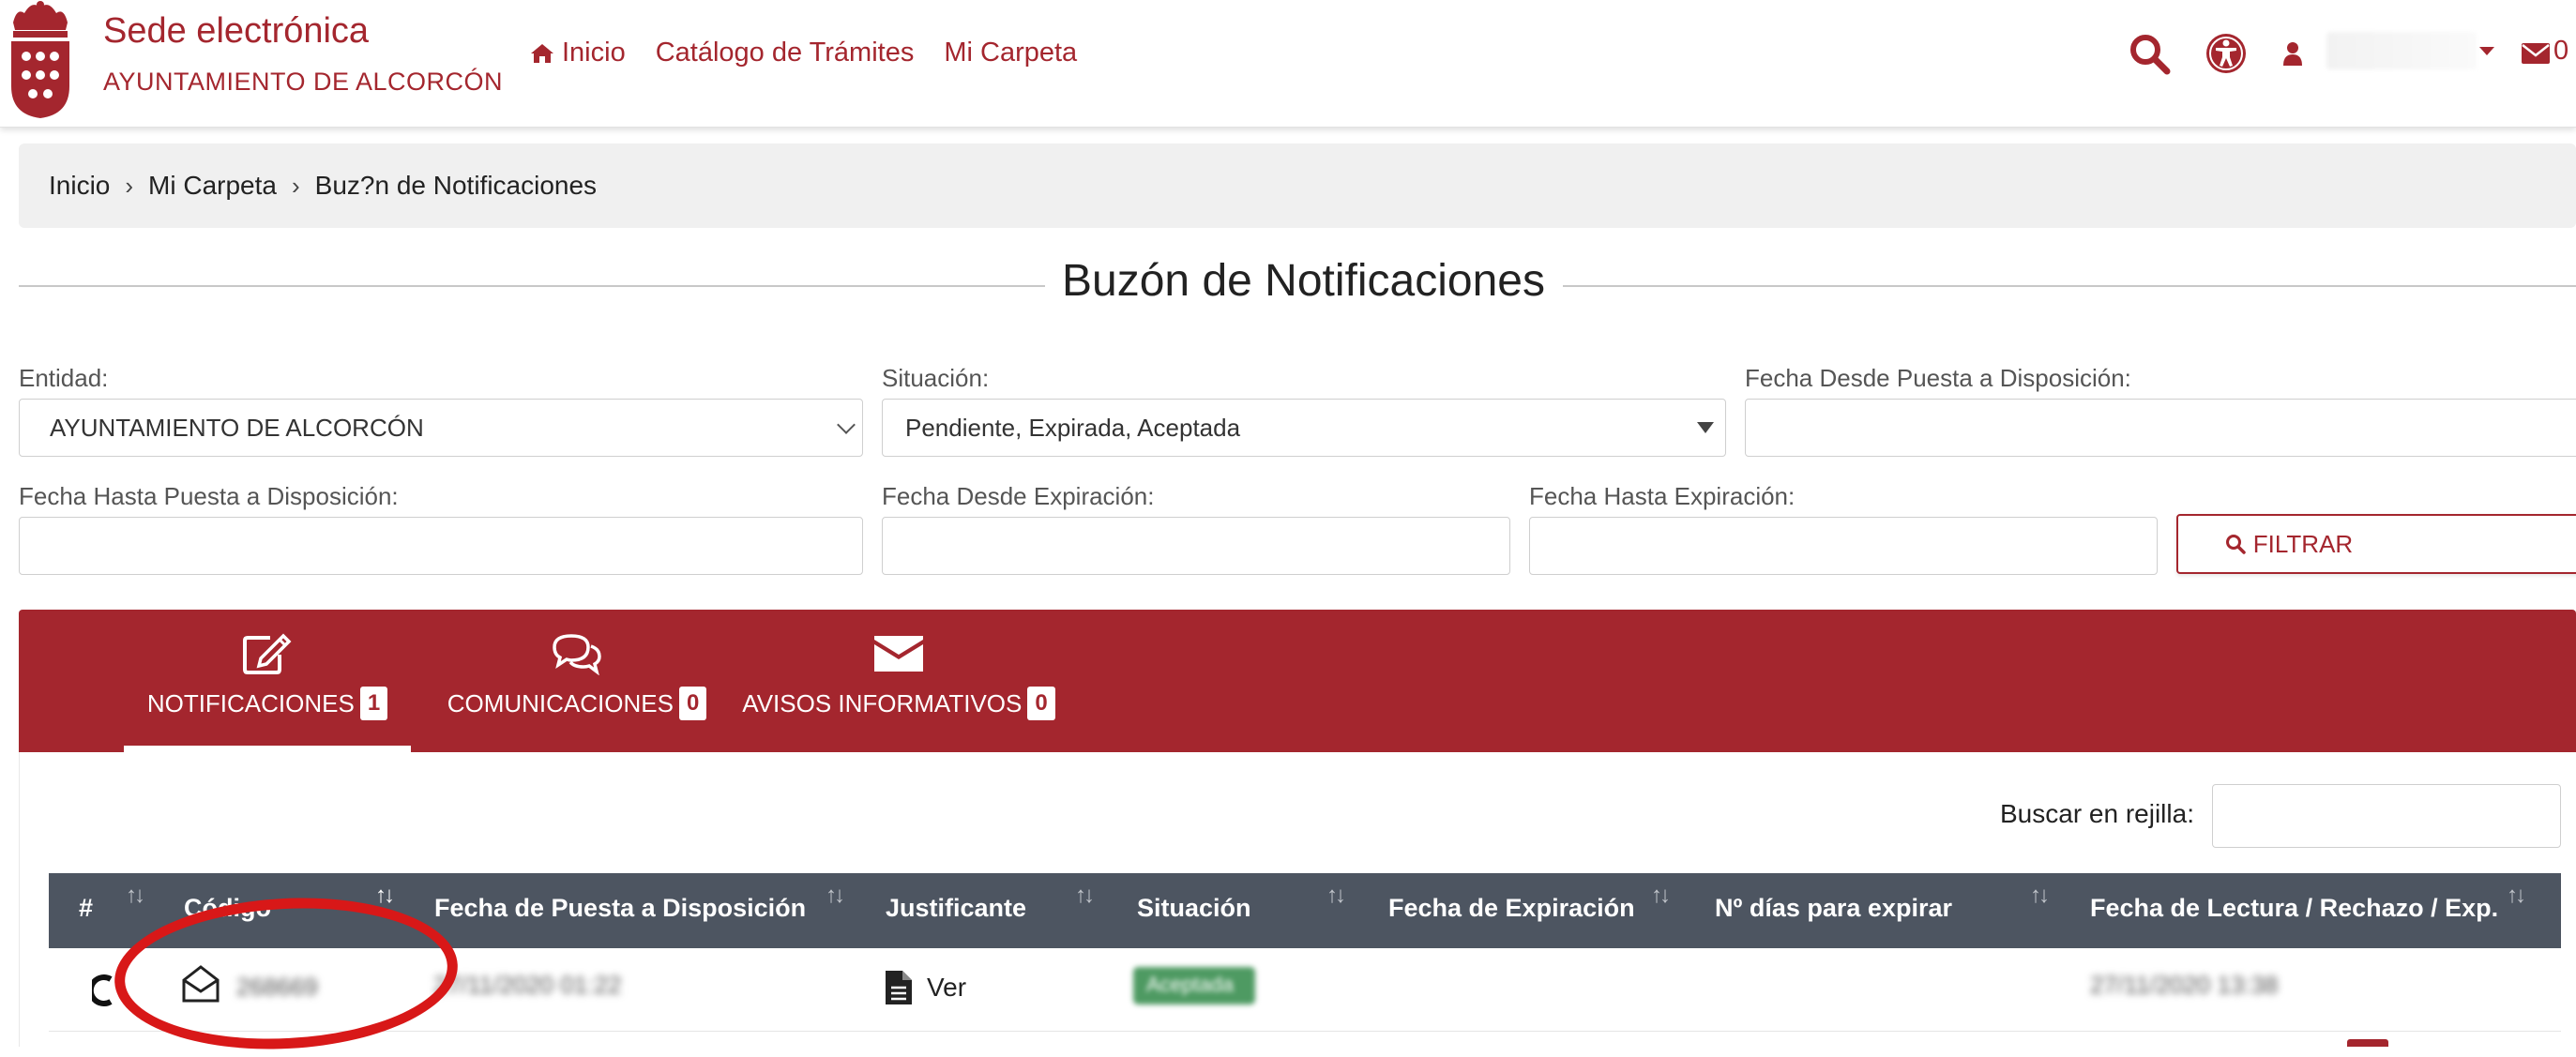 This screenshot has width=2576, height=1057. I want to click on col-situacion: Situación, so click(1194, 908).